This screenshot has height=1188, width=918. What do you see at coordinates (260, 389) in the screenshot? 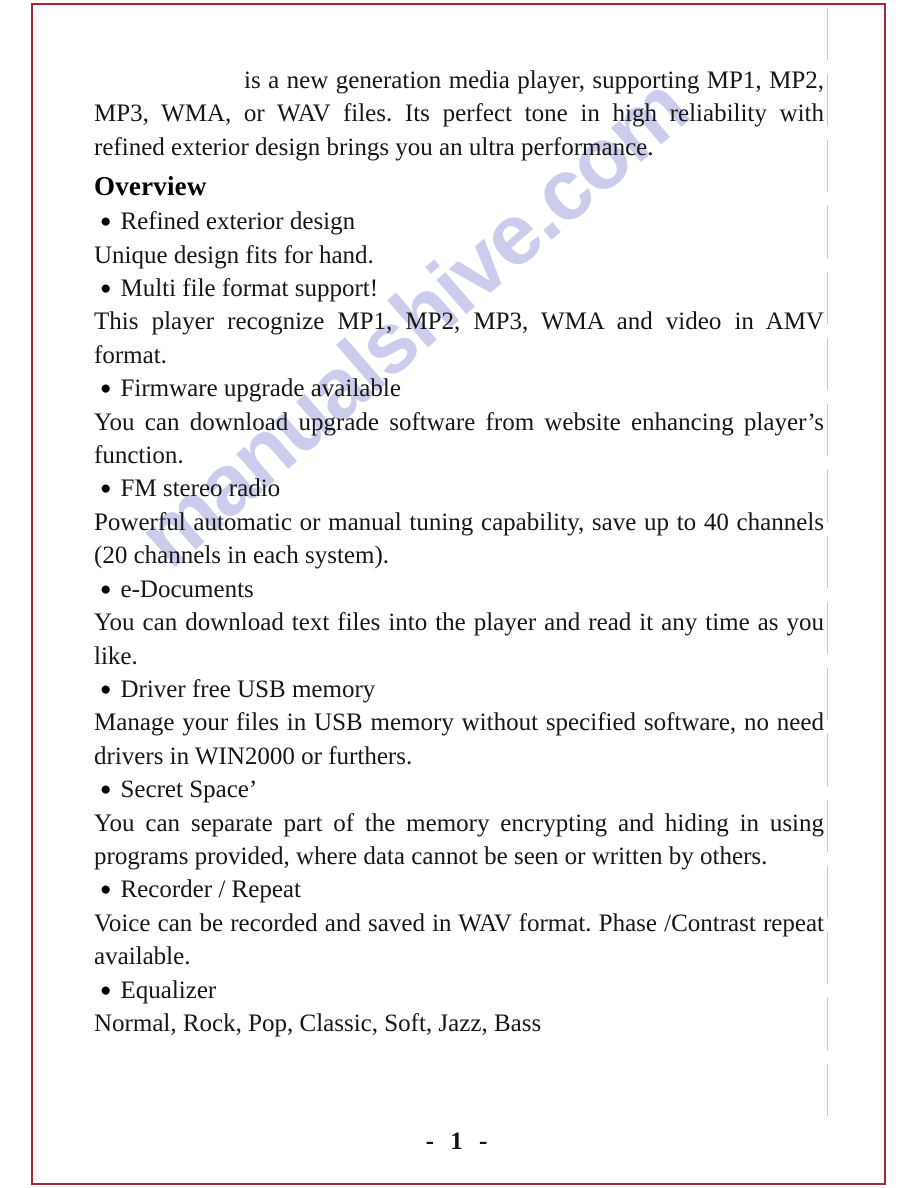
I see `feature-title-text: Firmware upgrade available` at bounding box center [260, 389].